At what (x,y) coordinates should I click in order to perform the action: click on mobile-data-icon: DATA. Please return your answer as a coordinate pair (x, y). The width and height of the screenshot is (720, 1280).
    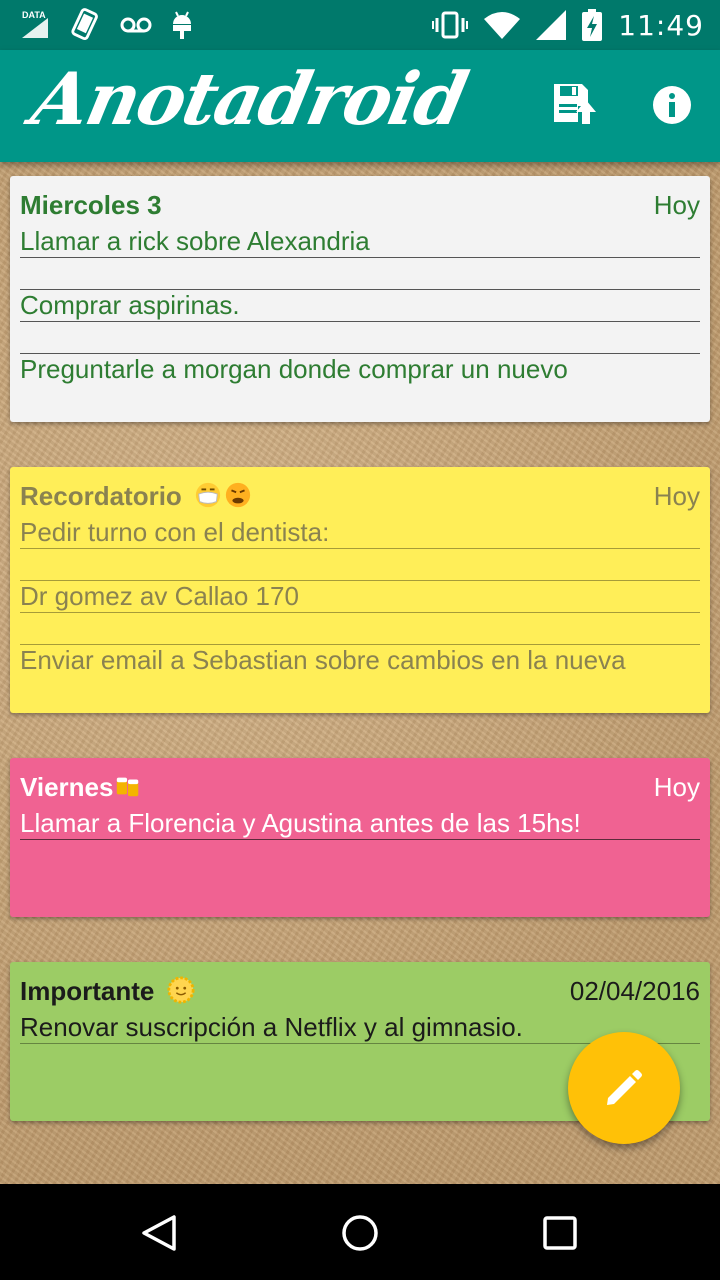
    Looking at the image, I should click on (36, 25).